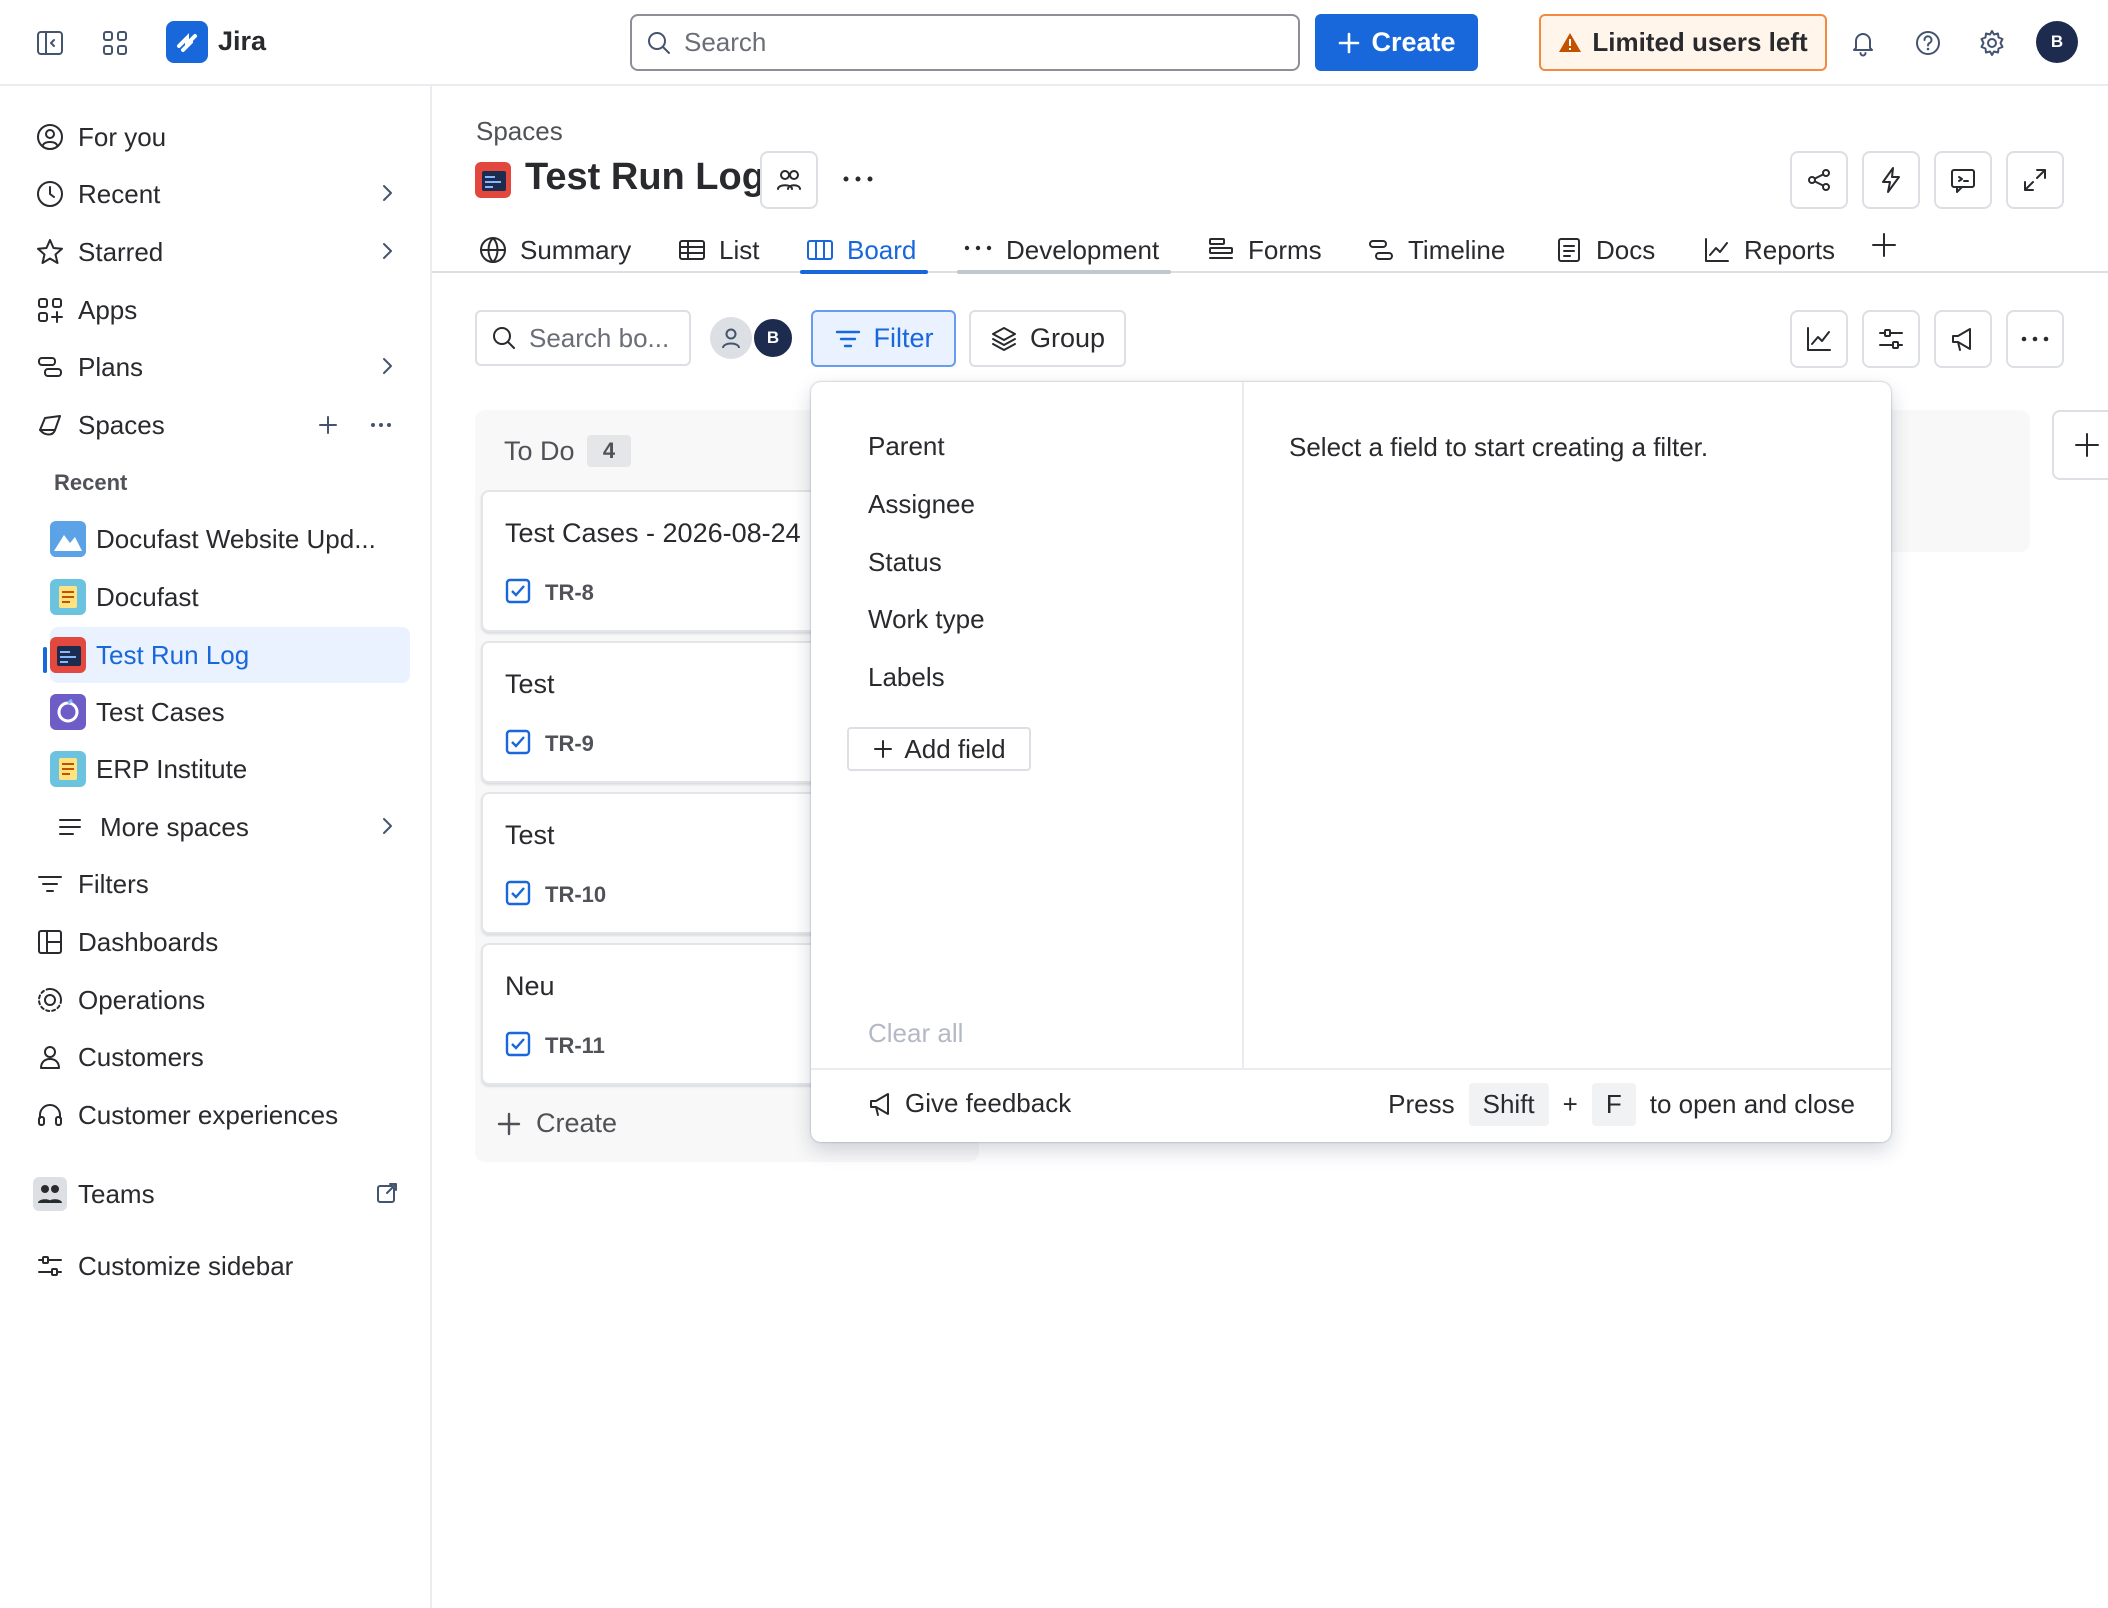 This screenshot has height=1608, width=2108. Describe the element at coordinates (1768, 250) in the screenshot. I see `tab-reports: Reports` at that location.